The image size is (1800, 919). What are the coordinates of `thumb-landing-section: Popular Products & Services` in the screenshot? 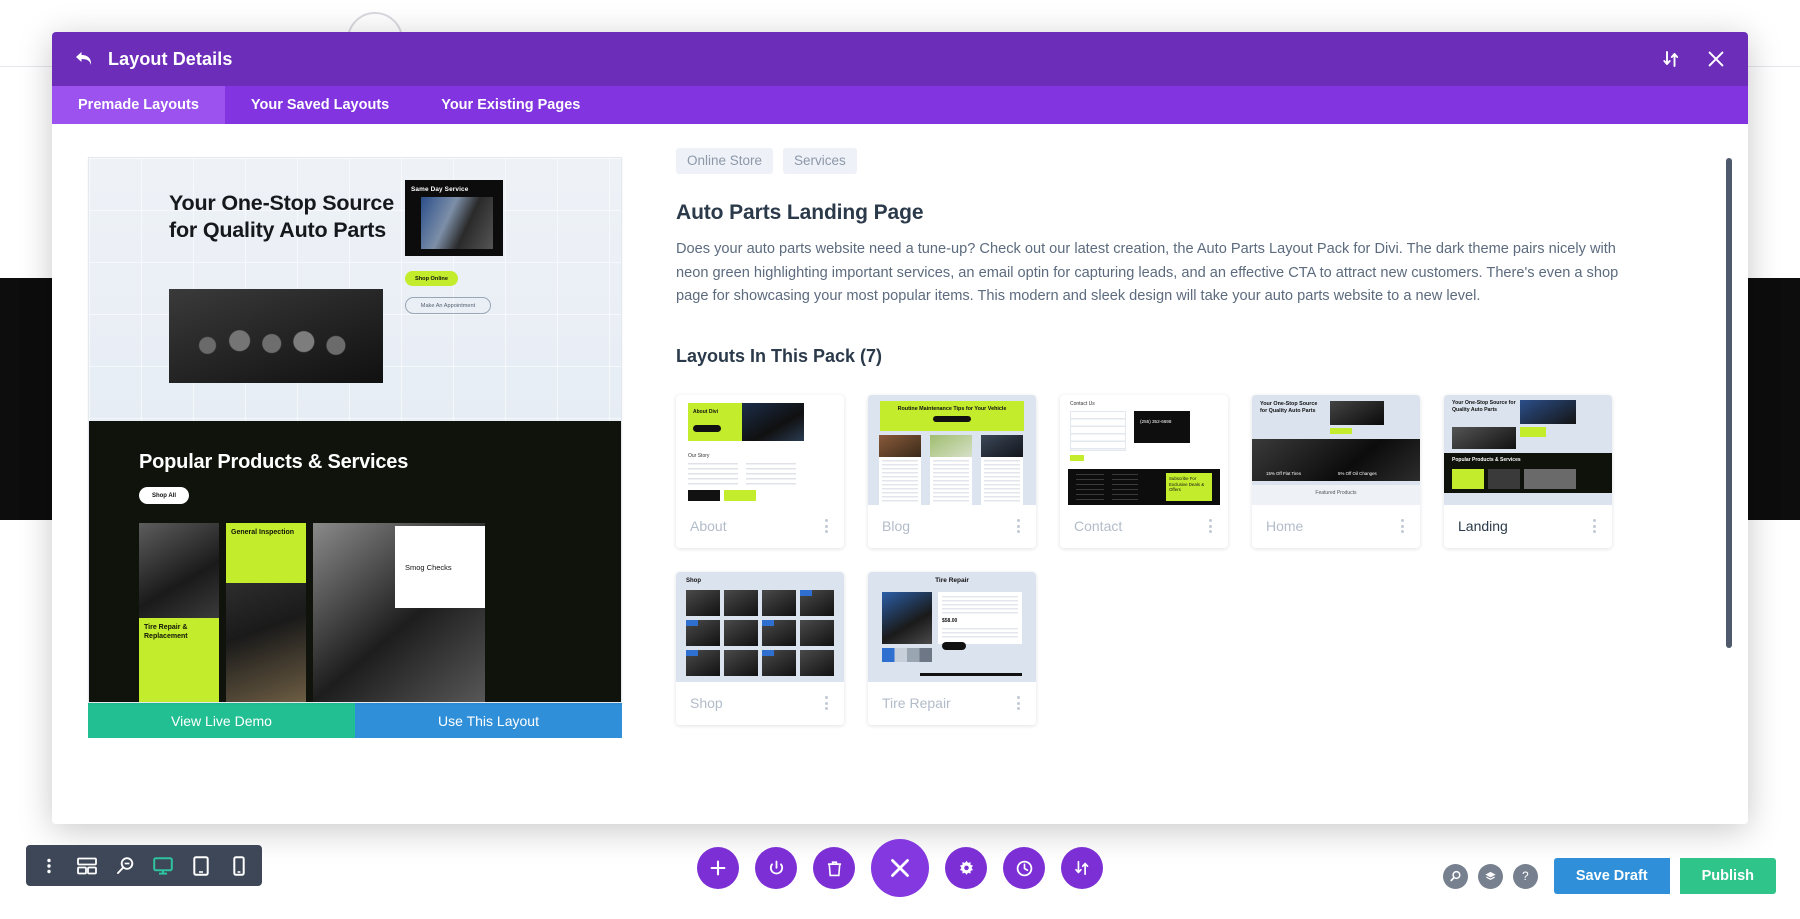 It's located at (1486, 459).